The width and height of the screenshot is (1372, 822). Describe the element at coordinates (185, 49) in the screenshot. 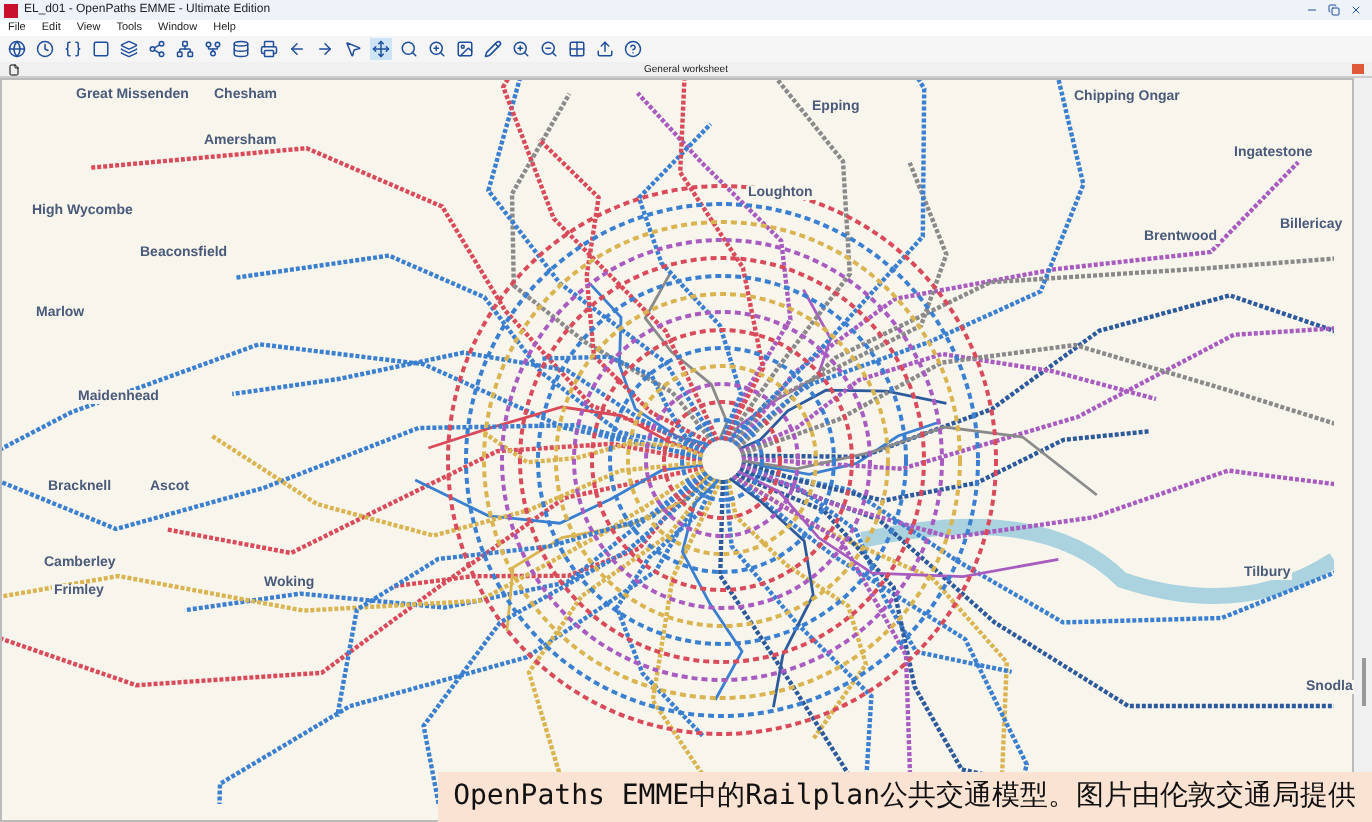

I see `network-button` at that location.